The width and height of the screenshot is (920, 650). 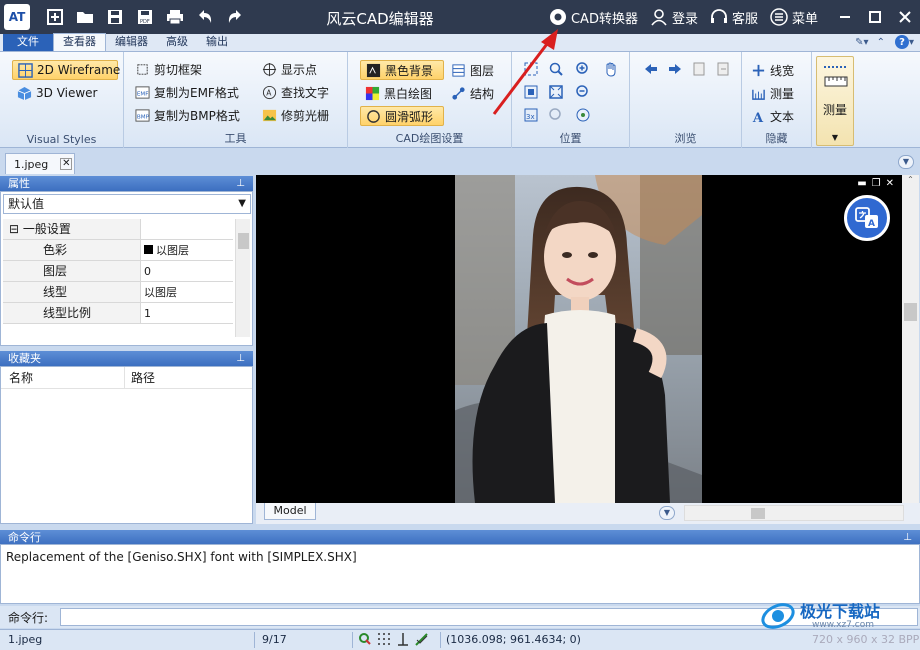 I want to click on maximize-button, so click(x=875, y=17).